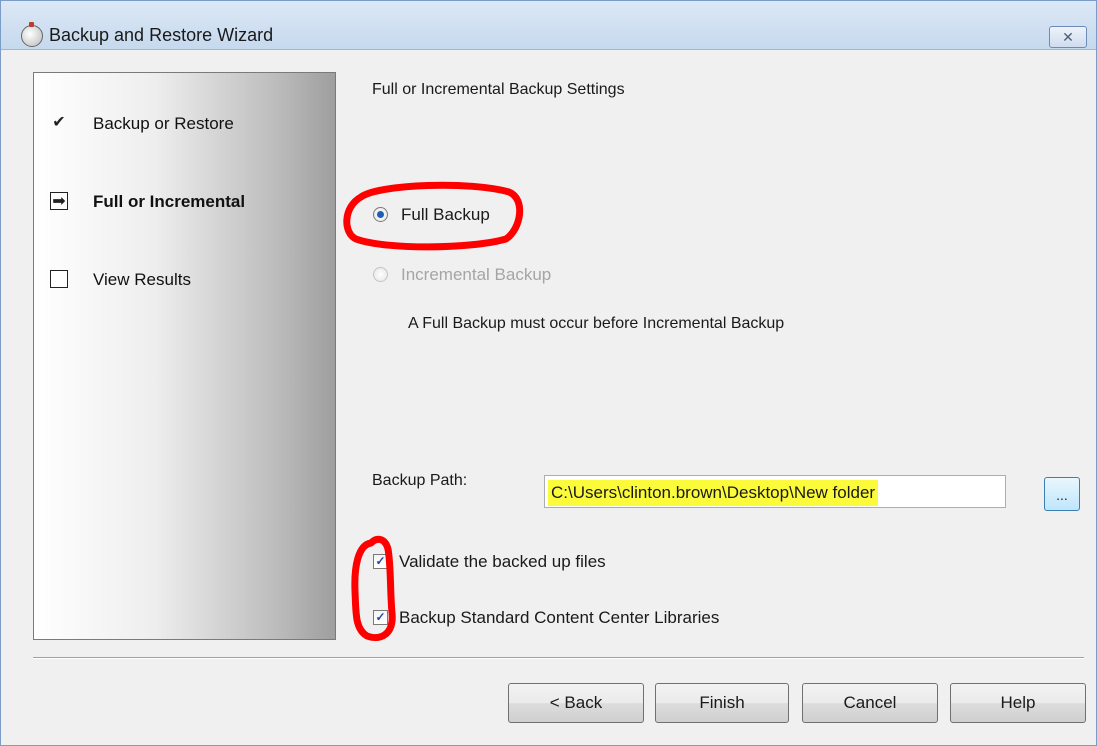  Describe the element at coordinates (548, 25) in the screenshot. I see `title-bar: Backup and Restore Wizard ✕` at that location.